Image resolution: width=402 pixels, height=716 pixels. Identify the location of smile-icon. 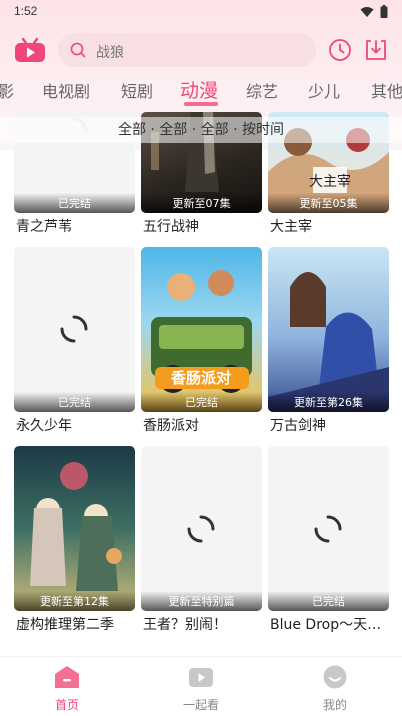
(335, 677).